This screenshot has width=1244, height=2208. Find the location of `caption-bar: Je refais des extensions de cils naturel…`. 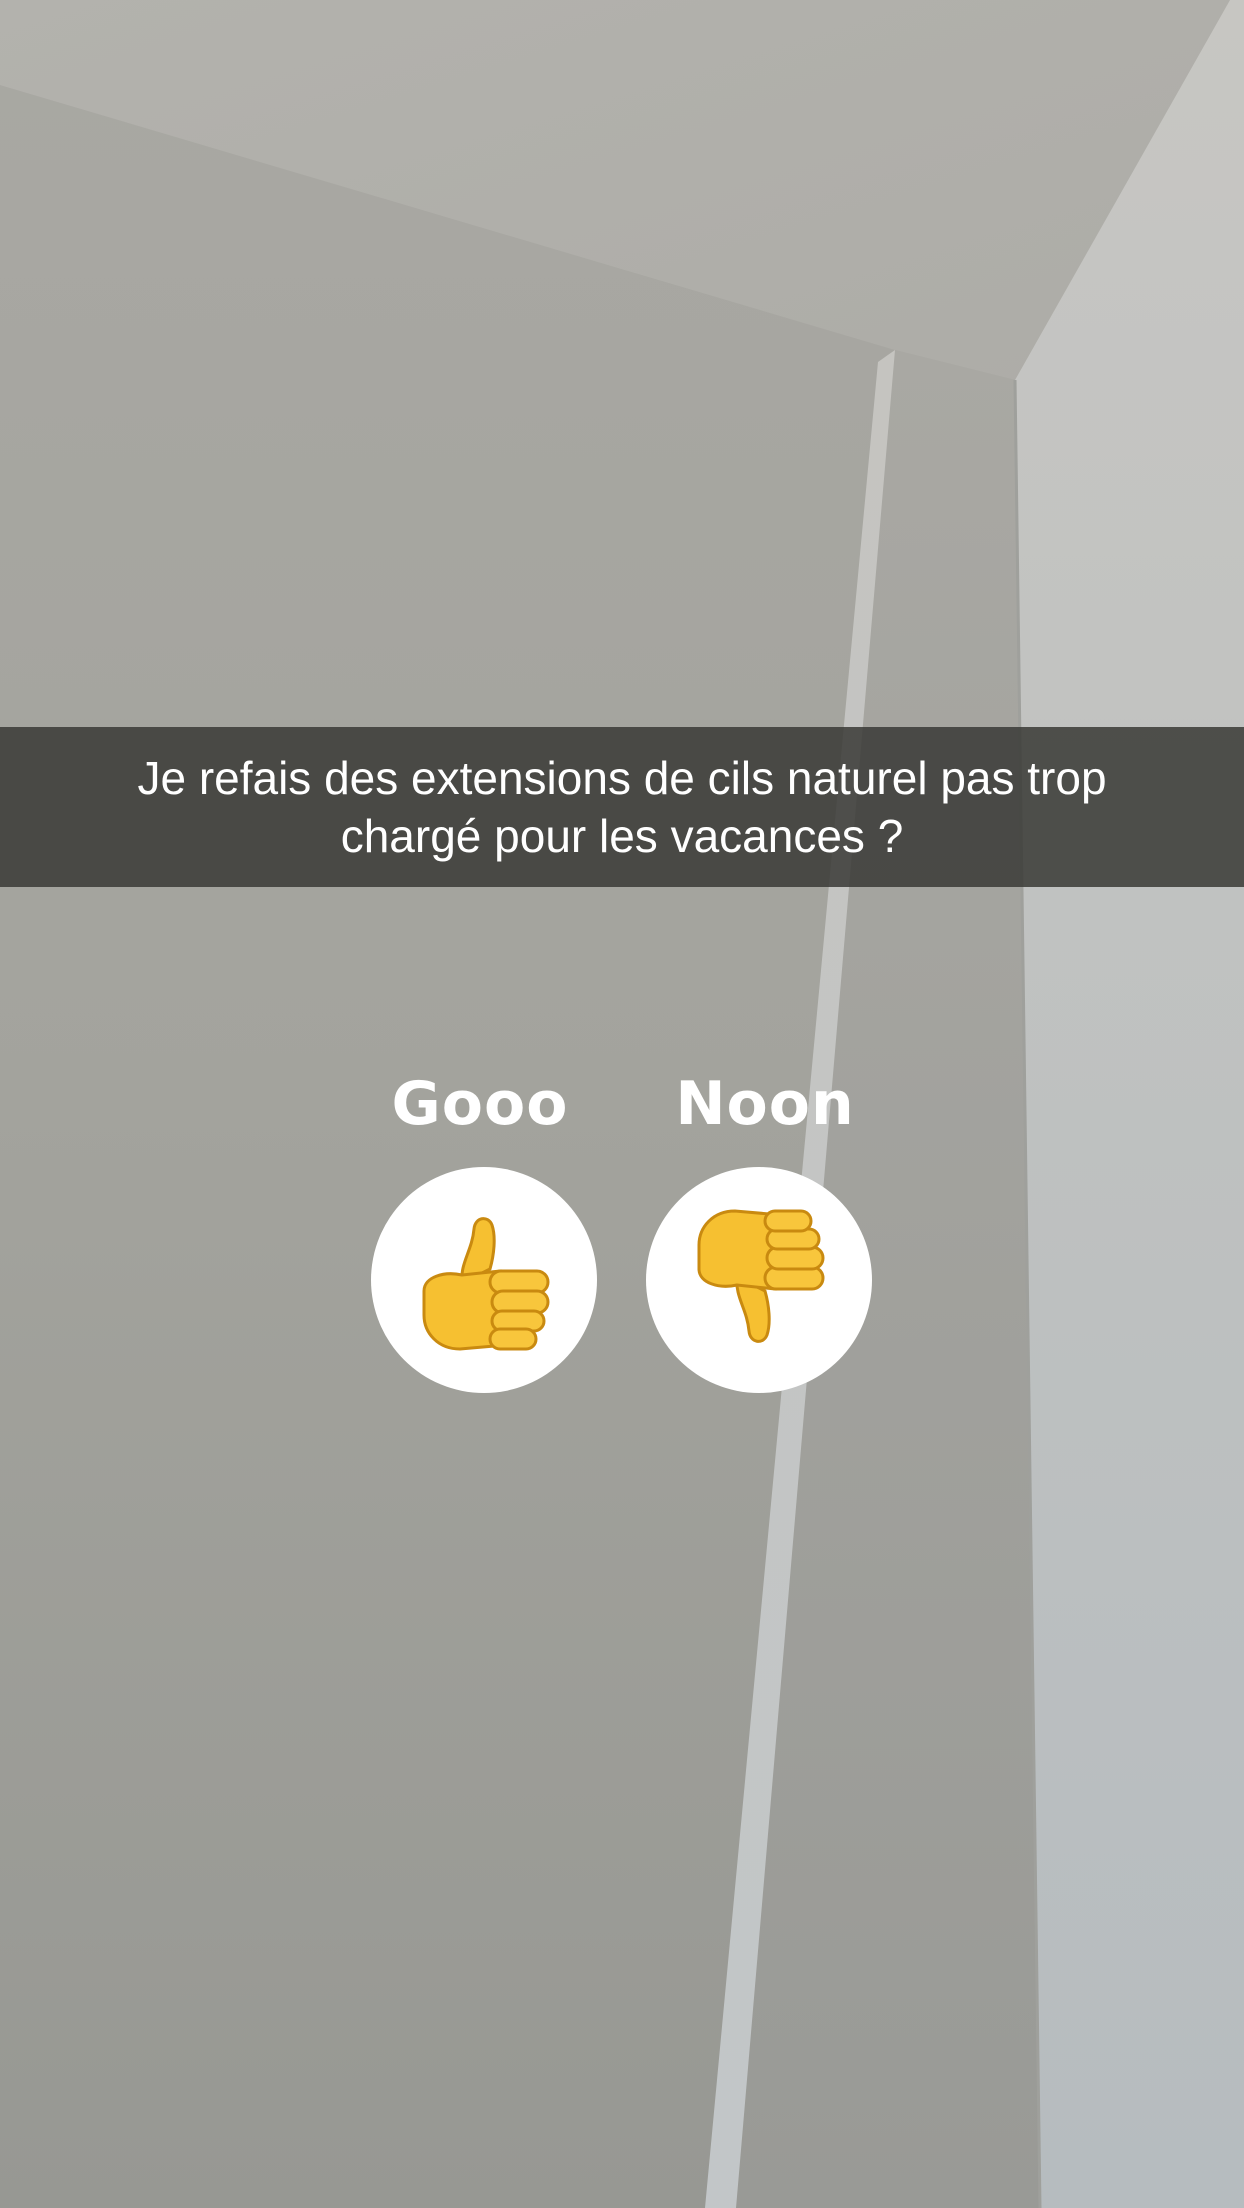

caption-bar: Je refais des extensions de cils naturel… is located at coordinates (622, 807).